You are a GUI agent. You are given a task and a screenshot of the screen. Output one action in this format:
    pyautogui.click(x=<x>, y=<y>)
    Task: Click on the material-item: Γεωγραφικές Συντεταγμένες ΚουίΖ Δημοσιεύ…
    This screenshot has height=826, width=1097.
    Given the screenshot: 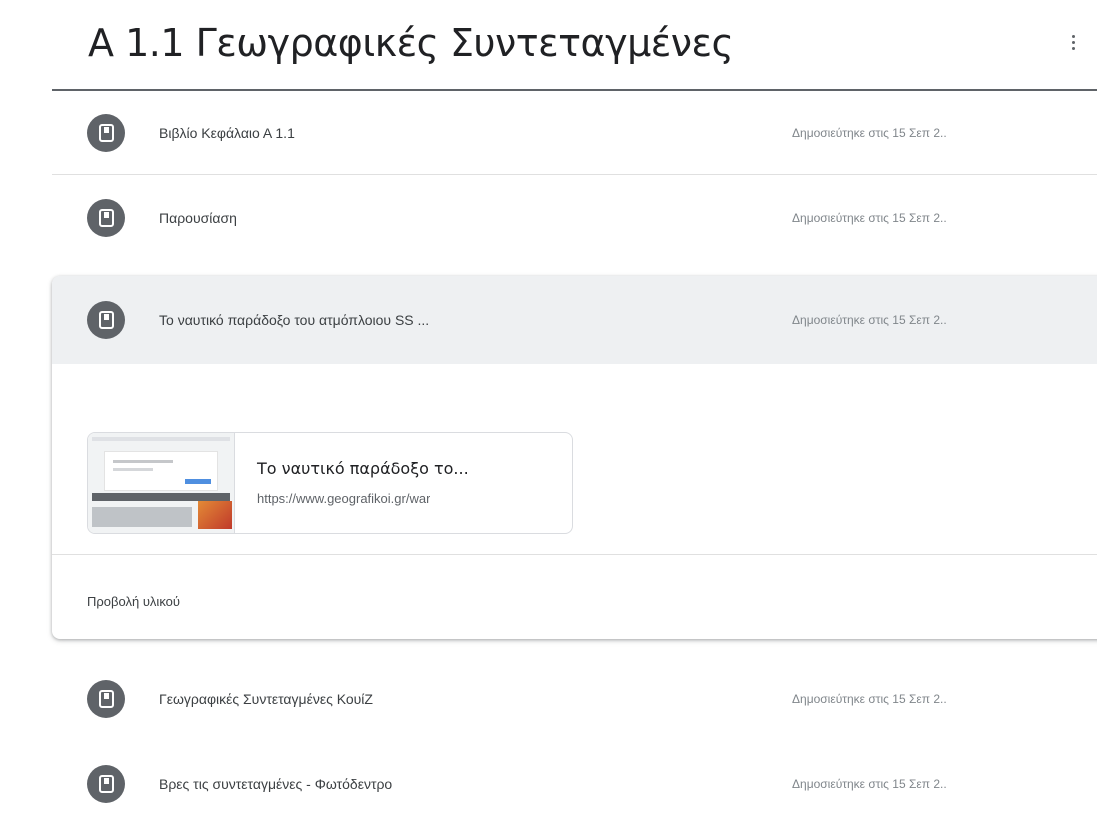 What is the action you would take?
    pyautogui.click(x=574, y=699)
    